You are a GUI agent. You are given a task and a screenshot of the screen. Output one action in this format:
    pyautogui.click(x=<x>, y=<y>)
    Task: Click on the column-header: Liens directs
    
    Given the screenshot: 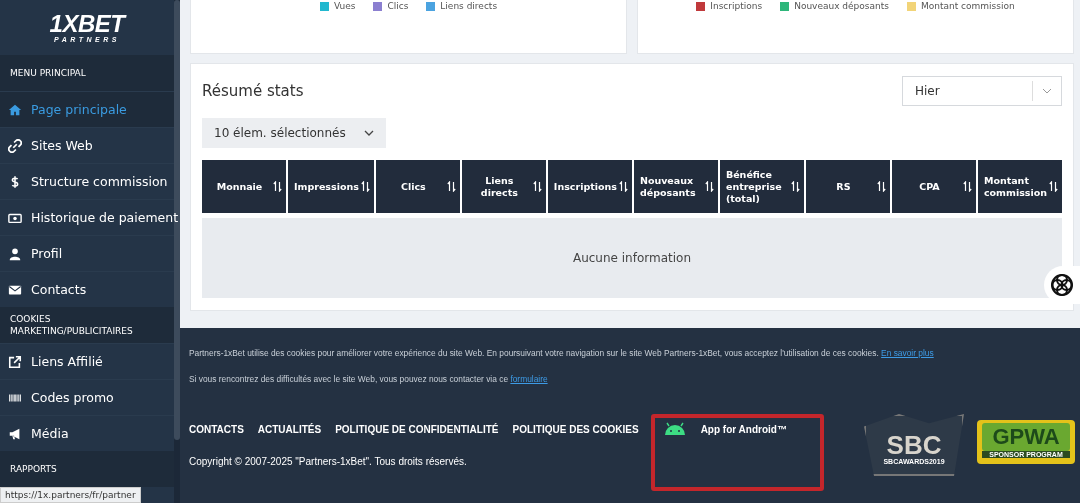 What is the action you would take?
    pyautogui.click(x=503, y=186)
    